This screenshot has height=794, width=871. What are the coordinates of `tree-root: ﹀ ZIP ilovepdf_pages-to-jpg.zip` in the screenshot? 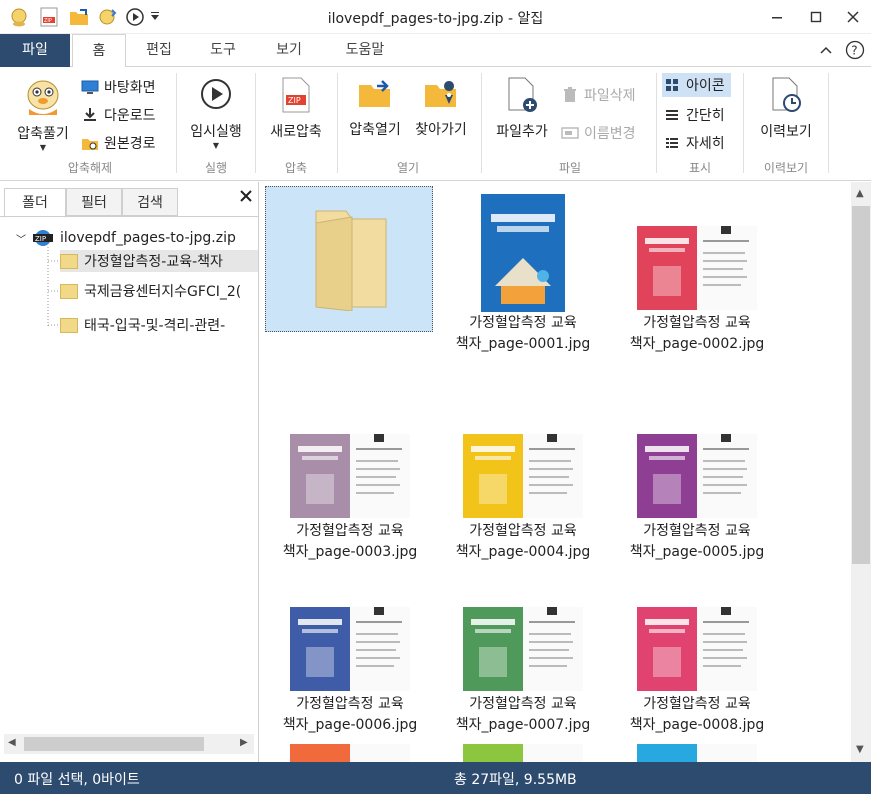 It's located at (126, 238).